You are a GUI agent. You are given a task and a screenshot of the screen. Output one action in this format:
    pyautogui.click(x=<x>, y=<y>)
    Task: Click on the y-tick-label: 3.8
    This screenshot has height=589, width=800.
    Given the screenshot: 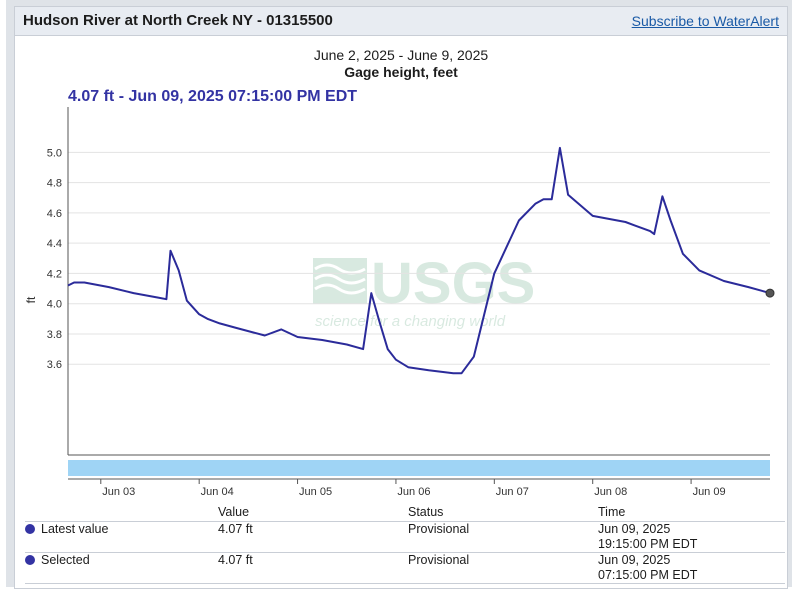 What is the action you would take?
    pyautogui.click(x=54, y=335)
    